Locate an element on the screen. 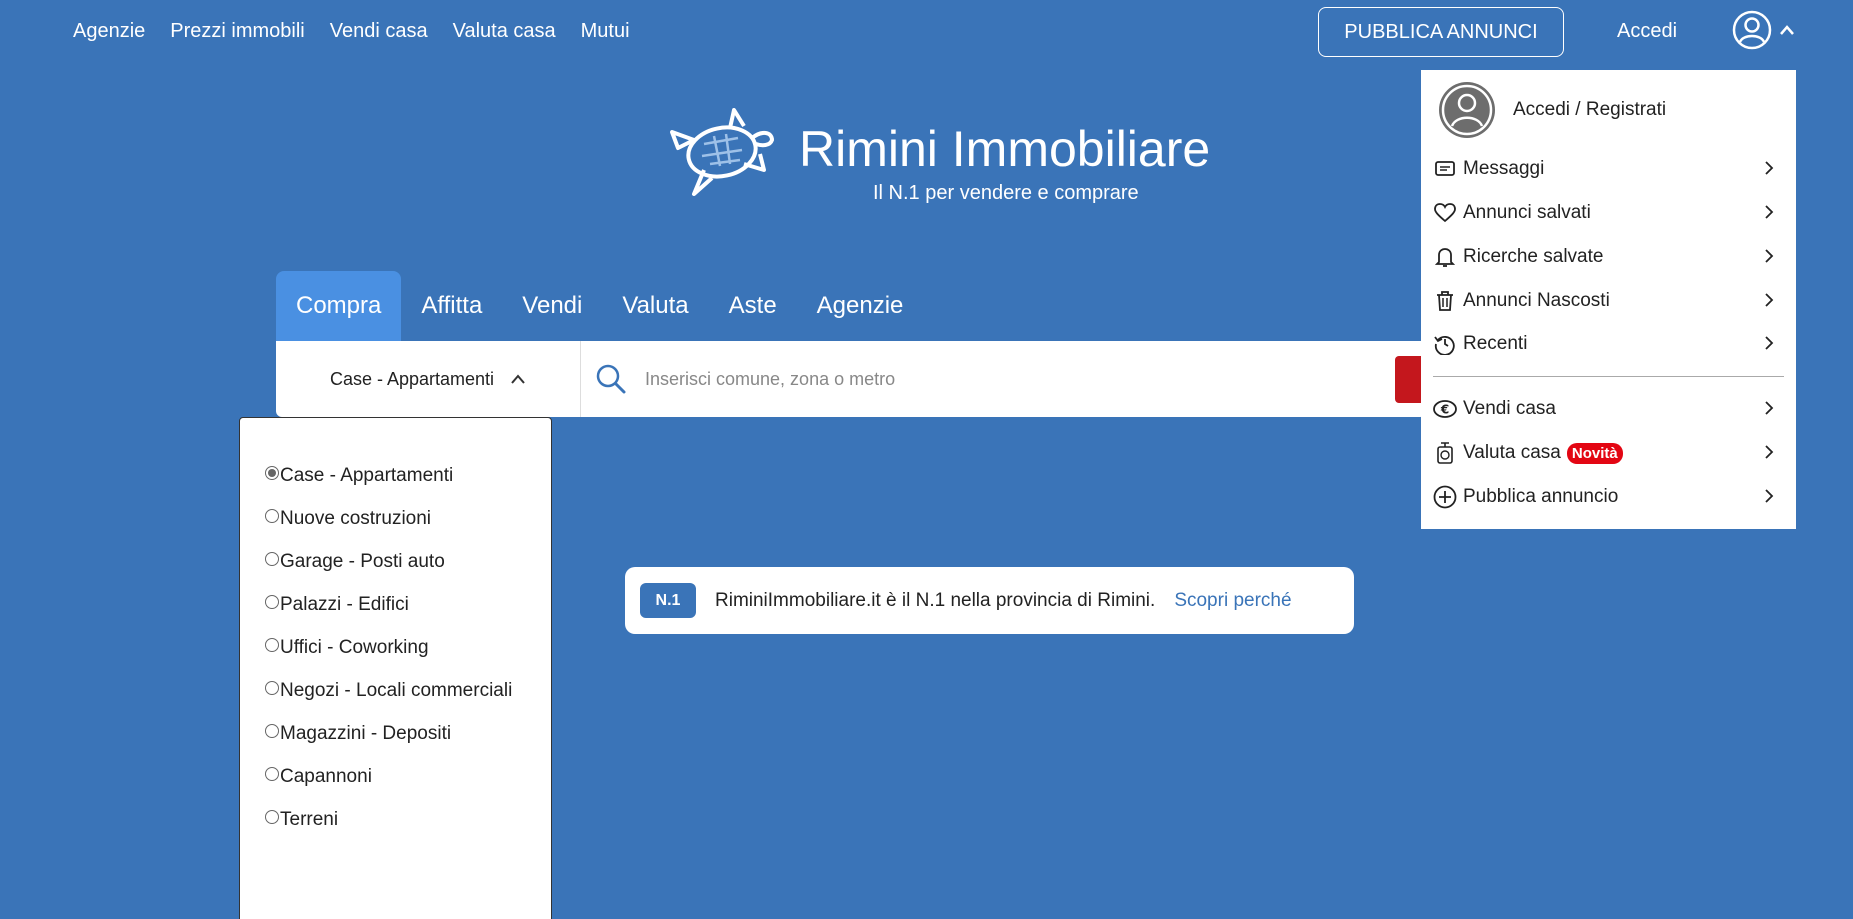 The width and height of the screenshot is (1853, 919). new-badge: Novità is located at coordinates (1594, 453).